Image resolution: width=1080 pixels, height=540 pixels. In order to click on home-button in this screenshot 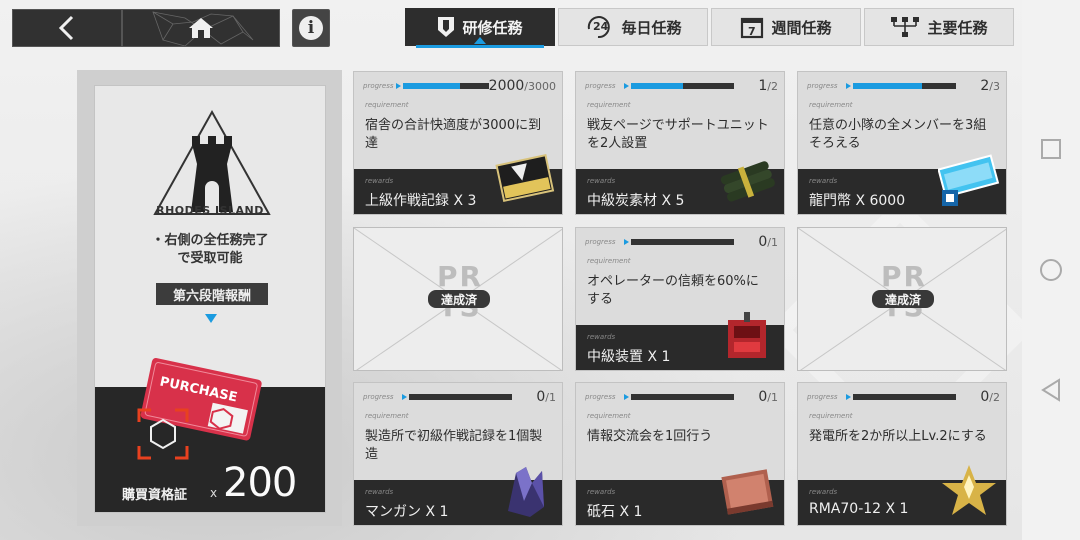, I will do `click(201, 28)`.